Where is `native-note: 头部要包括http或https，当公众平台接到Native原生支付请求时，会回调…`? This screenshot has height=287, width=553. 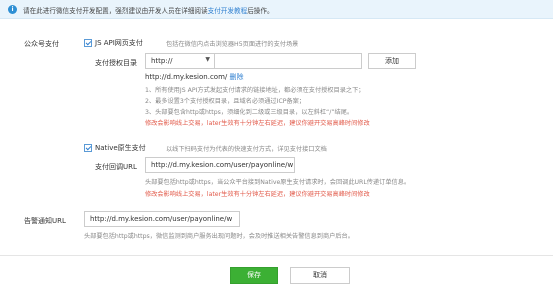 native-note: 头部要包括http或https，当公众平台接到Native原生支付请求时，会回调… is located at coordinates (278, 182).